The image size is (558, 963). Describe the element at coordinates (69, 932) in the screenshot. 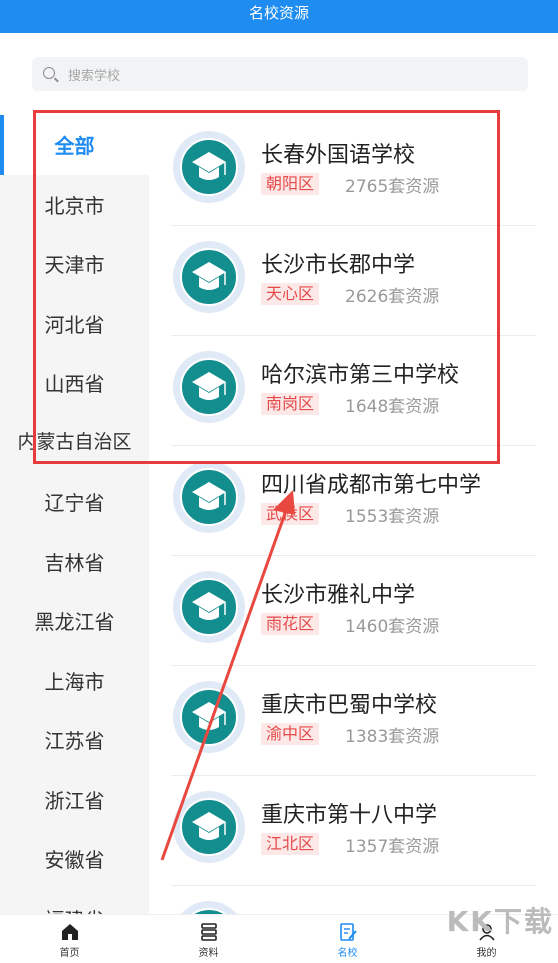

I see `home-icon` at that location.